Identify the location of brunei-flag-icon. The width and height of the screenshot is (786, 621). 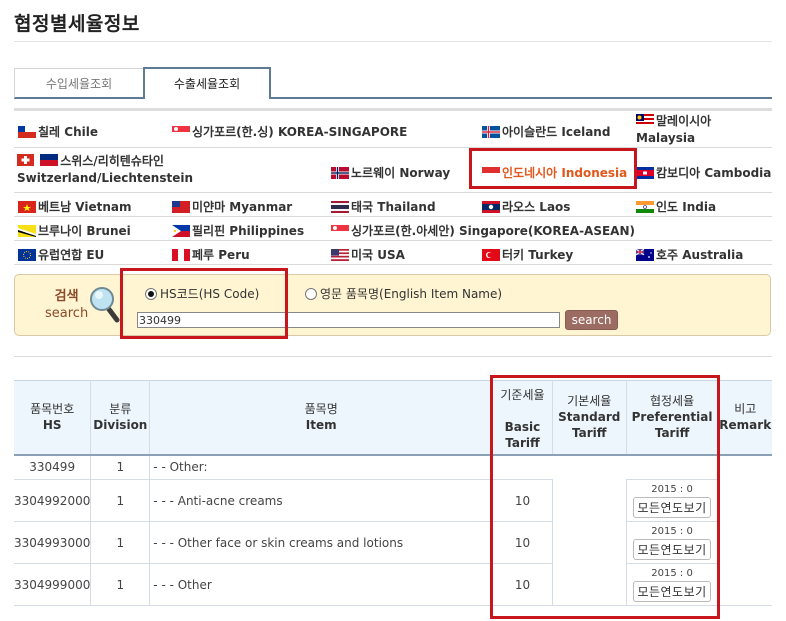
(27, 230).